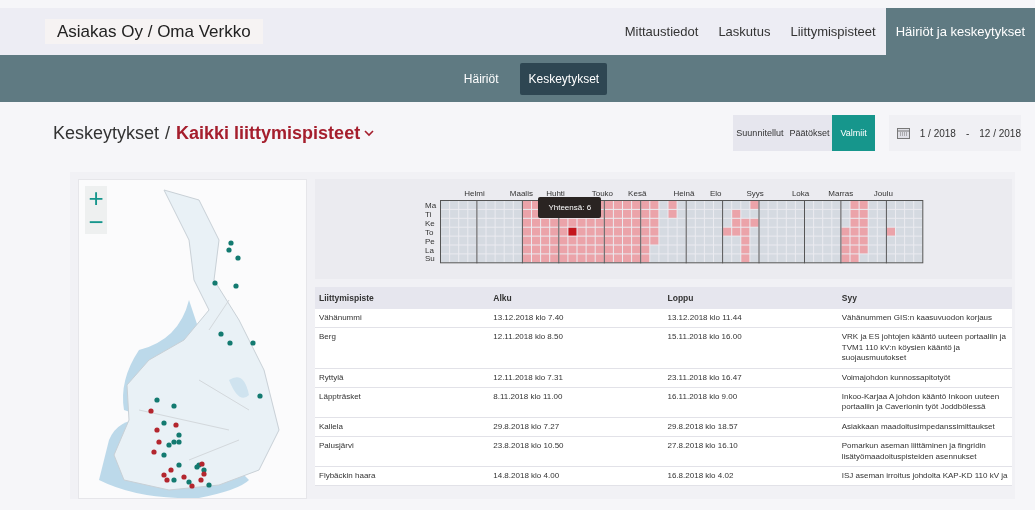 This screenshot has height=510, width=1035. What do you see at coordinates (637, 193) in the screenshot?
I see `month-label: Kesä` at bounding box center [637, 193].